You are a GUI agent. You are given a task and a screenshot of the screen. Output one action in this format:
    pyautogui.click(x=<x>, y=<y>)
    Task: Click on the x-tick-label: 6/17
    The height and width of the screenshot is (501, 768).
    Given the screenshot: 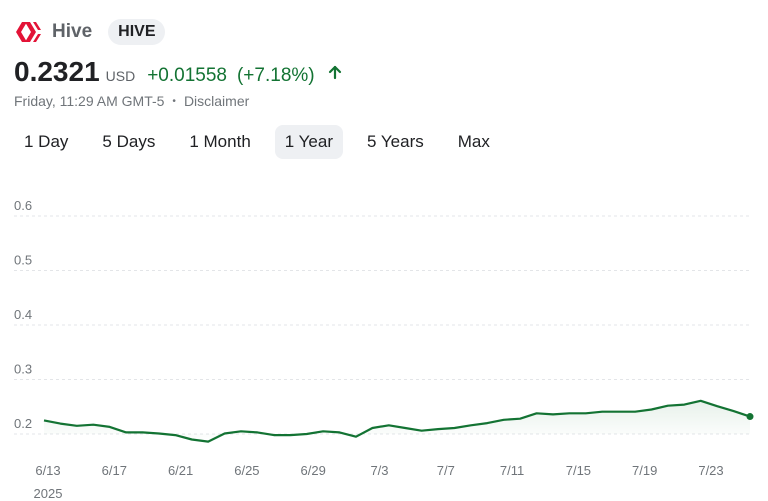 What is the action you would take?
    pyautogui.click(x=114, y=470)
    